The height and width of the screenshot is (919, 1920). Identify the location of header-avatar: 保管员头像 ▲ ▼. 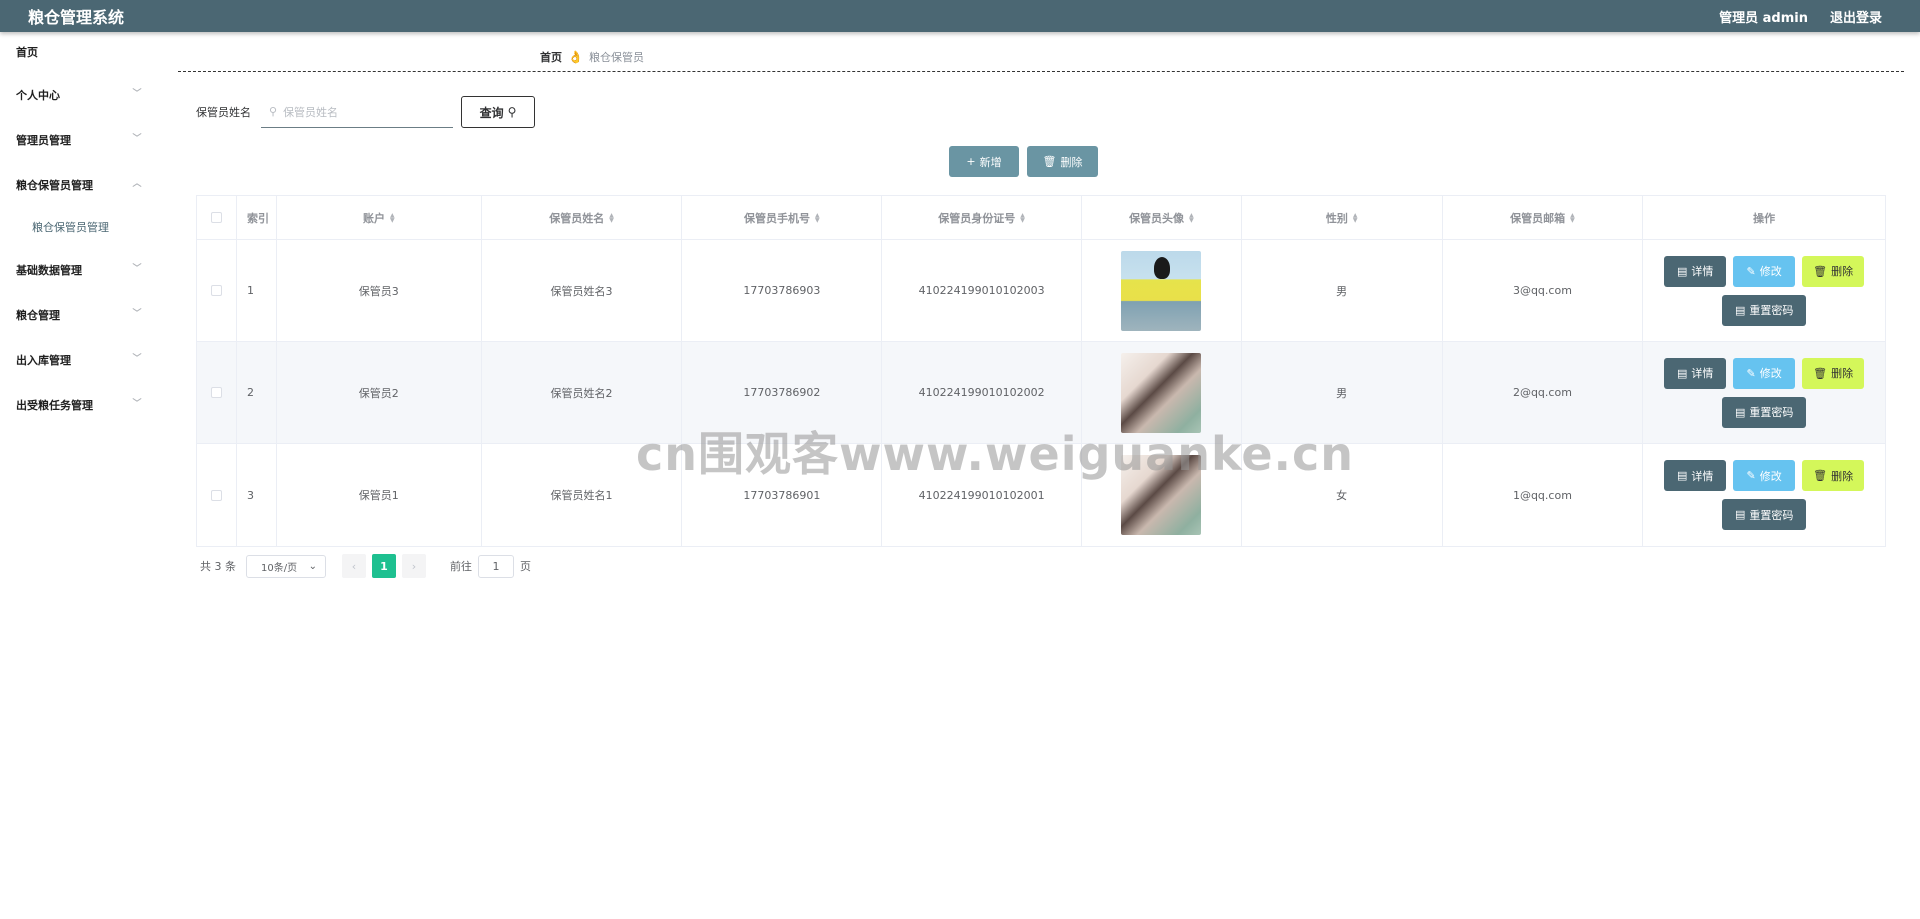
(1162, 217).